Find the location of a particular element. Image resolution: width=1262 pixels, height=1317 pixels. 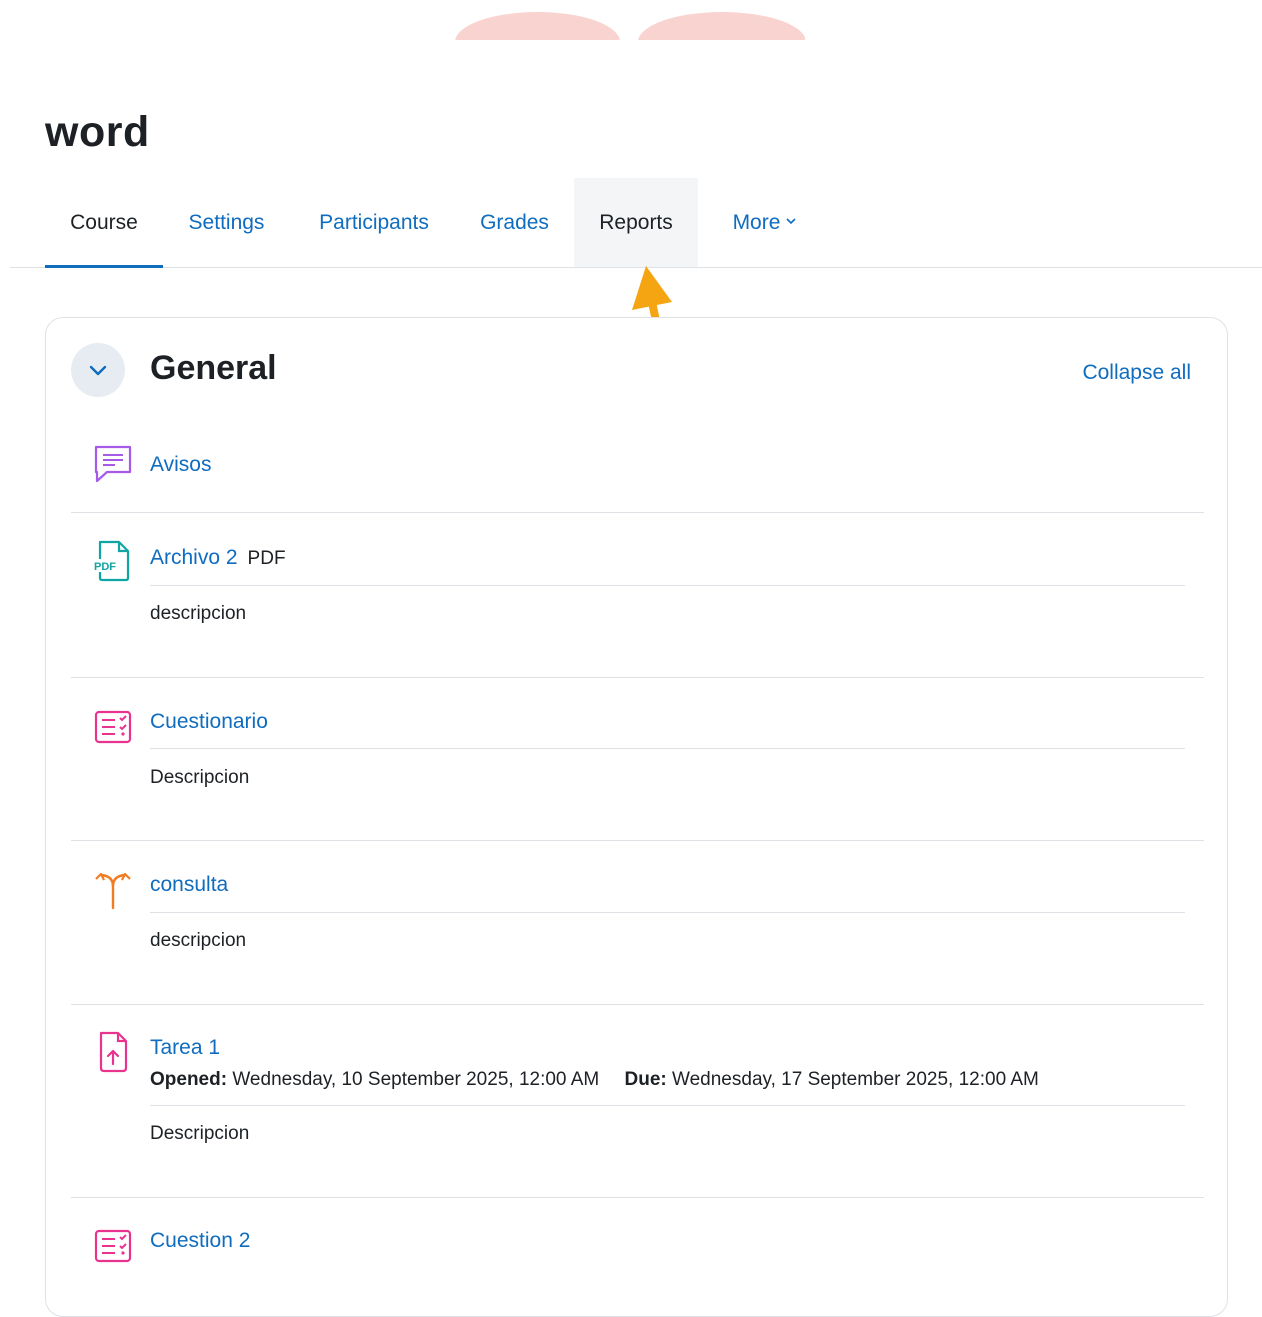

activity-link-cuestion-2: Cuestion 2 is located at coordinates (200, 1241).